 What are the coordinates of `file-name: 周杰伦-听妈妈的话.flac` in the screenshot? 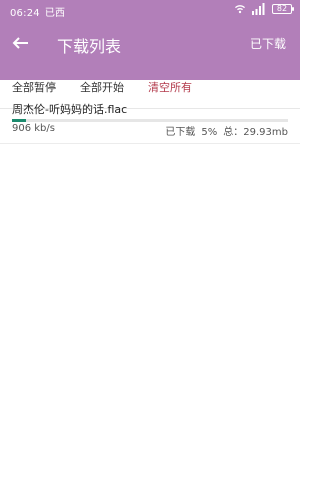 It's located at (70, 109).